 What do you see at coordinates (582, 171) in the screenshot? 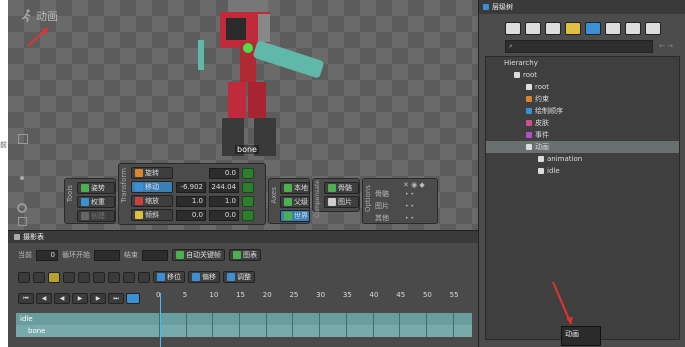
I see `tree-item: idle` at bounding box center [582, 171].